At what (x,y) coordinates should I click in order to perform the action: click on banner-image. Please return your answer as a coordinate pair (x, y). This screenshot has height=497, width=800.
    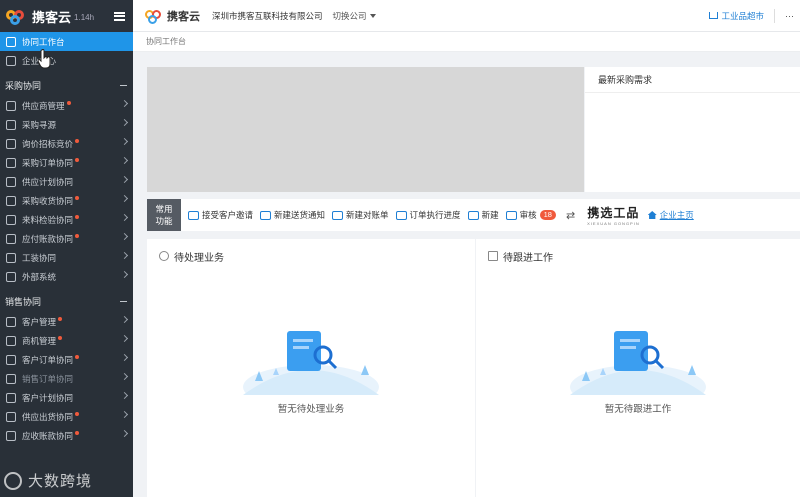
    Looking at the image, I should click on (365, 129).